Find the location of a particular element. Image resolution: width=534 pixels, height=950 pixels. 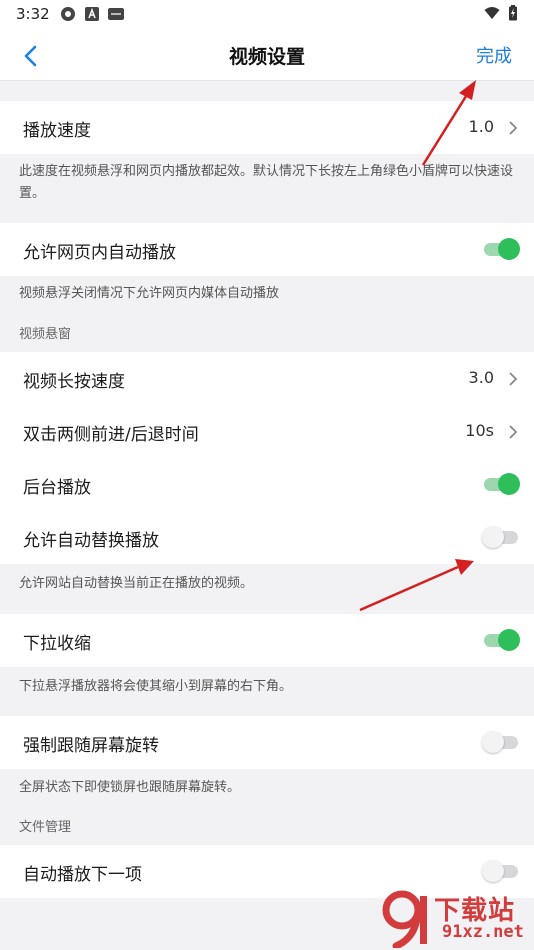

battery-charging-icon is located at coordinates (513, 13).